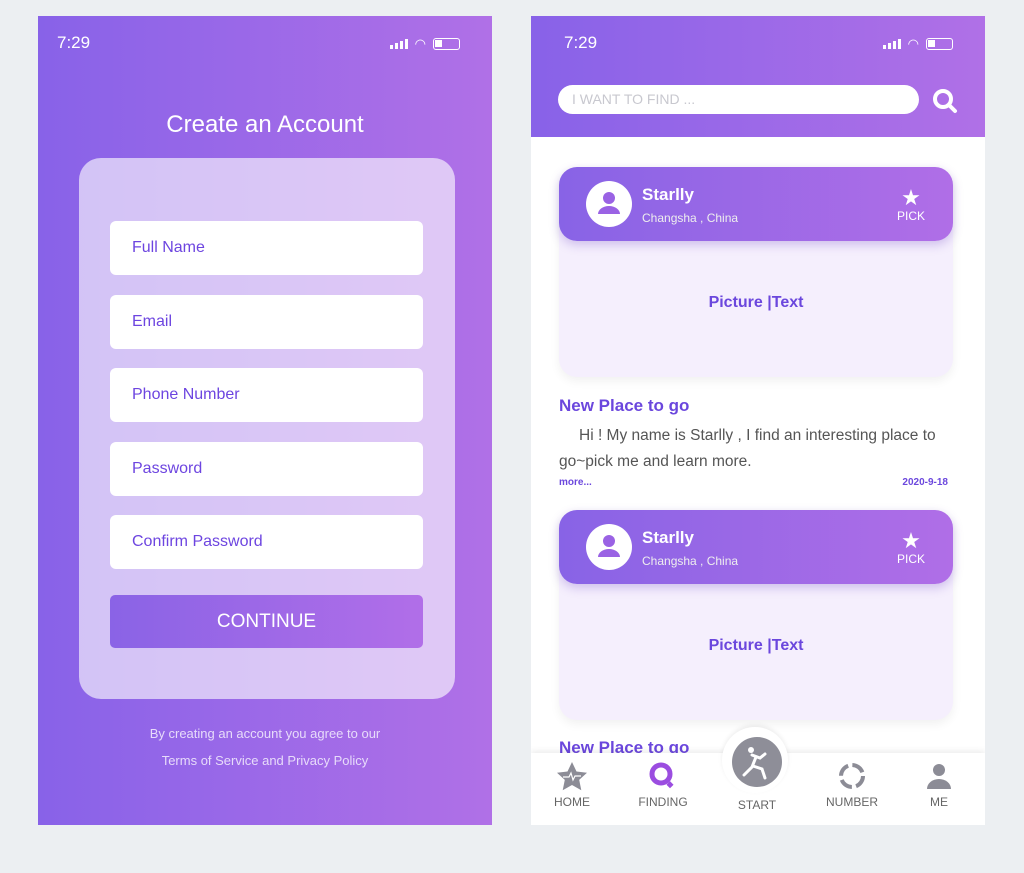  I want to click on nav-label: ME, so click(939, 802).